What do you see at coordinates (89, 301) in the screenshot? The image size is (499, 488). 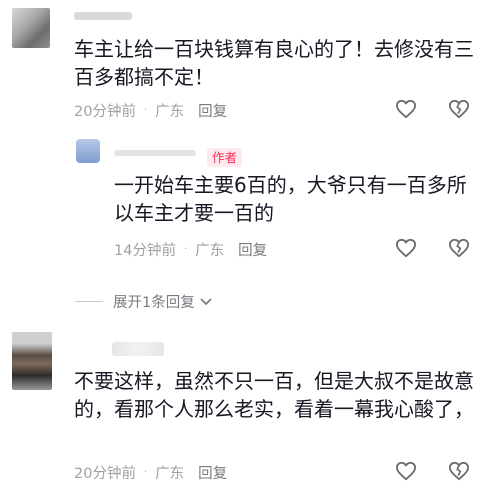 I see `divider-line` at bounding box center [89, 301].